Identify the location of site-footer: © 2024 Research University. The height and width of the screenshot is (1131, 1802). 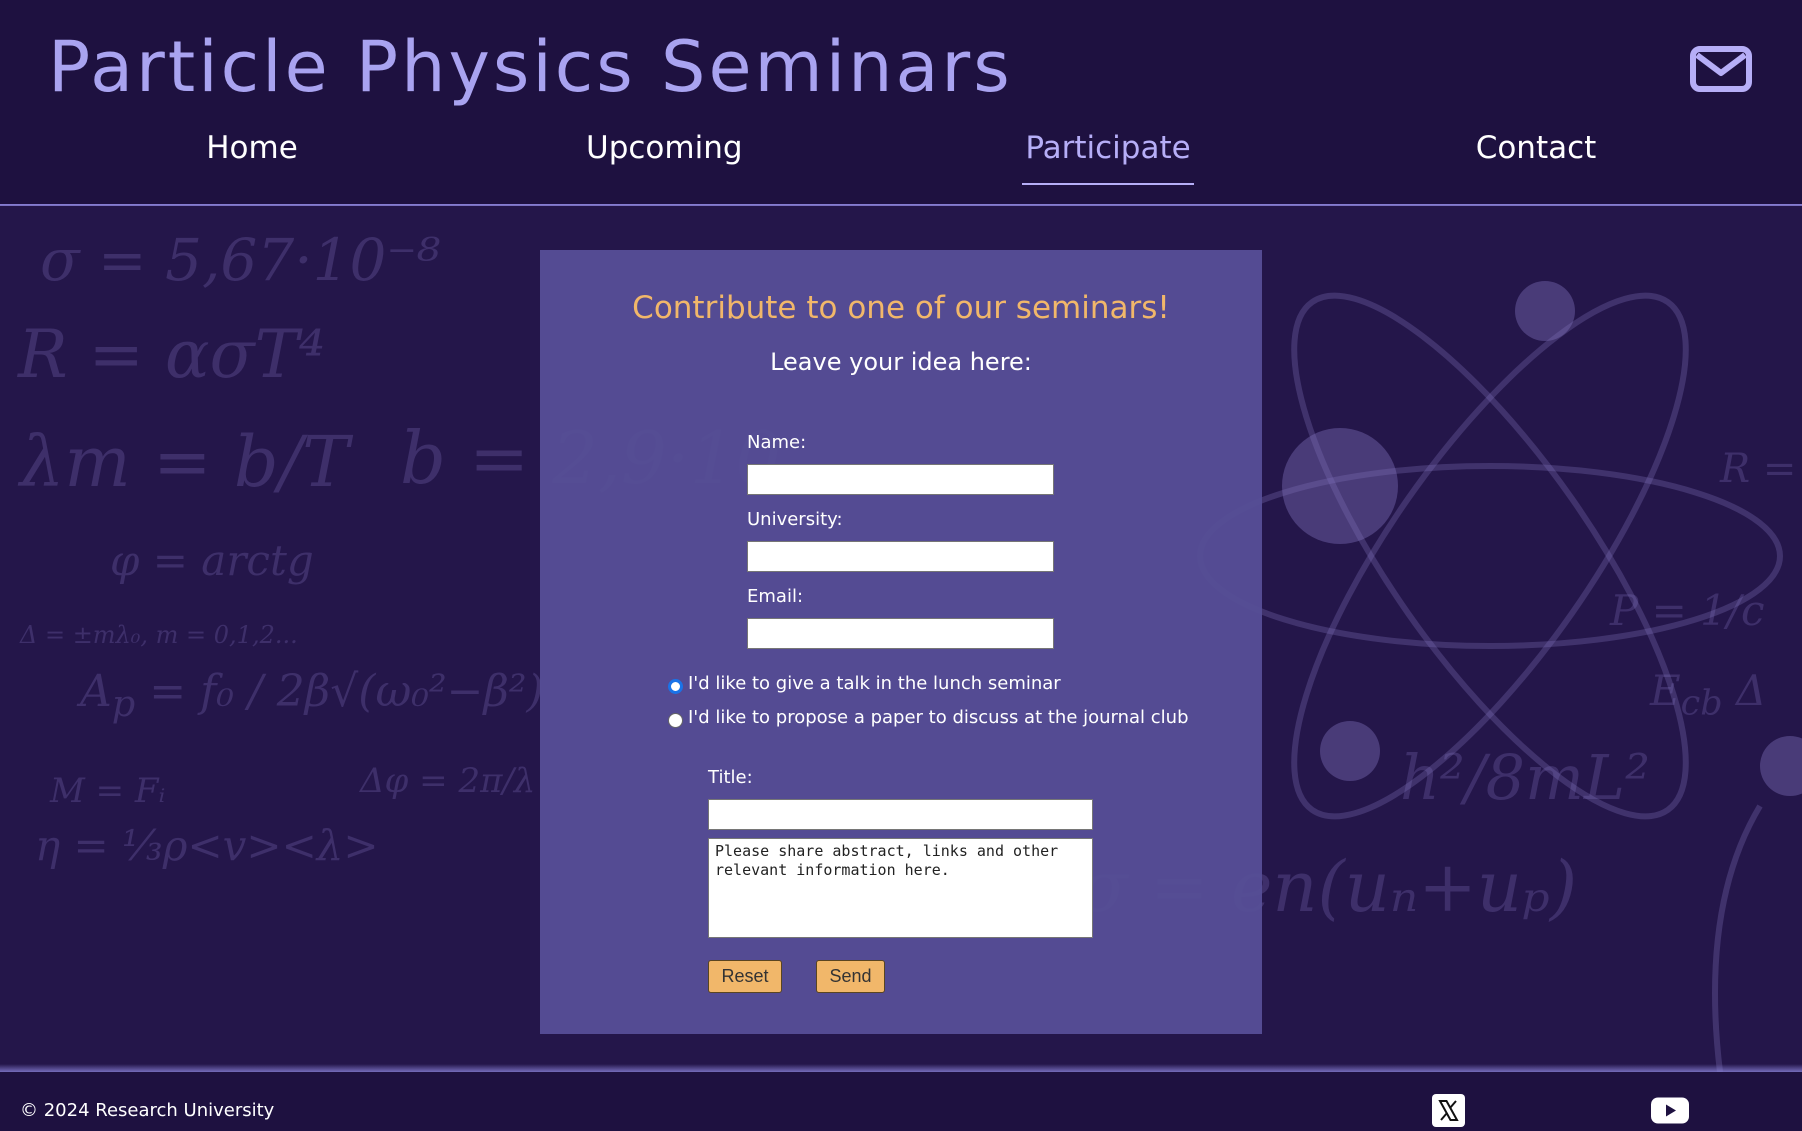
(901, 1101).